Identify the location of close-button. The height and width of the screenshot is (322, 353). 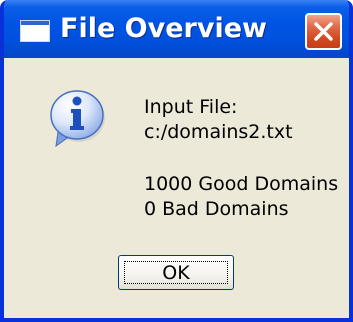
(323, 31).